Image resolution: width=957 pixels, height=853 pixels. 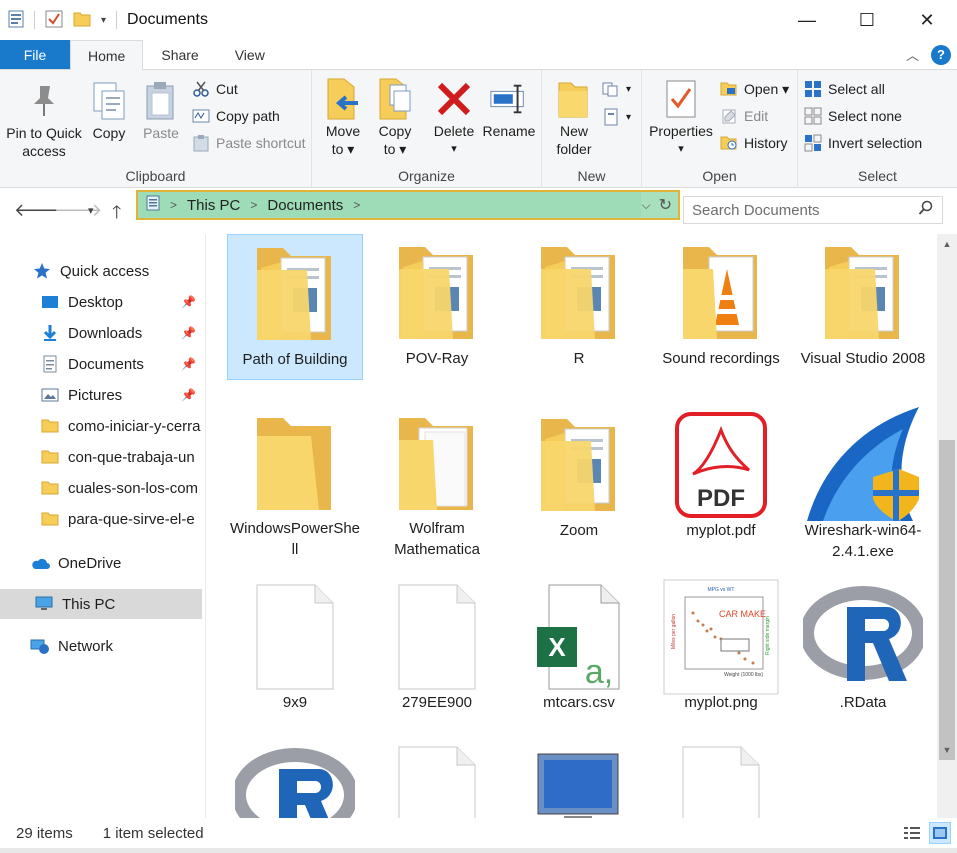 I want to click on paste-shortcut-button: Paste shortcut, so click(x=249, y=143).